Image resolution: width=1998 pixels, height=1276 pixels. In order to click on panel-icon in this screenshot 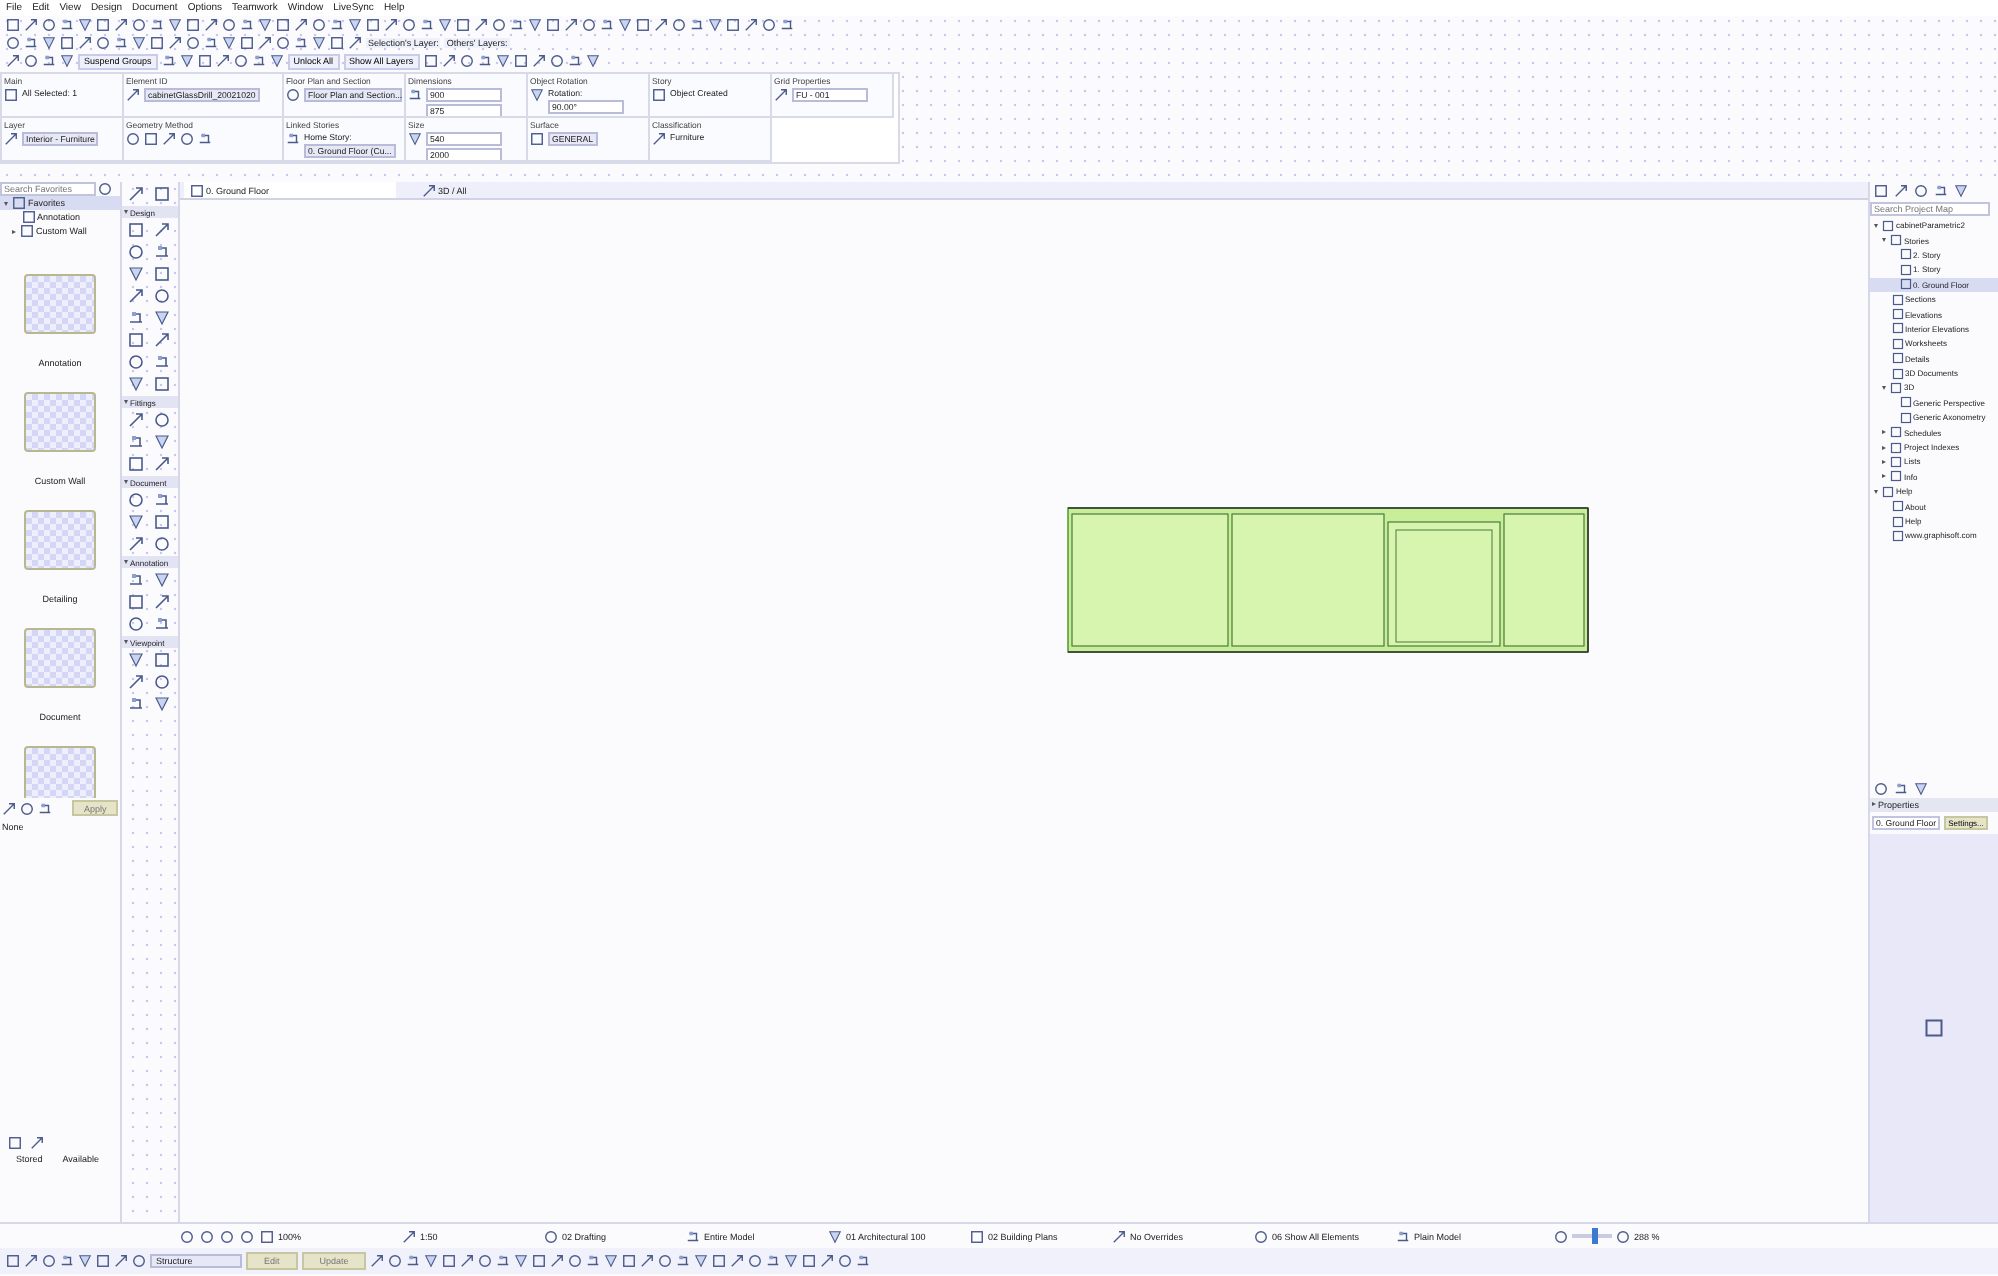, I will do `click(37, 1143)`.